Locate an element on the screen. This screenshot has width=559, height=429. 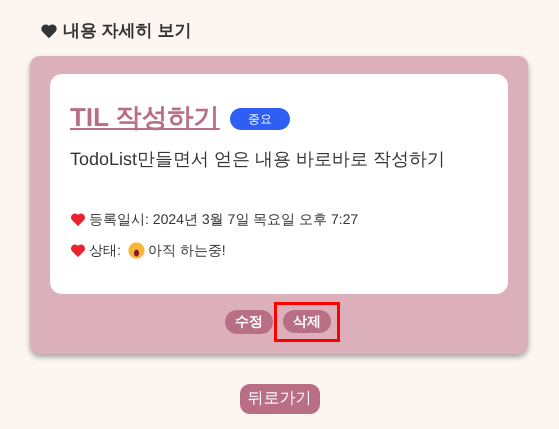
status-label: 상태: is located at coordinates (105, 250).